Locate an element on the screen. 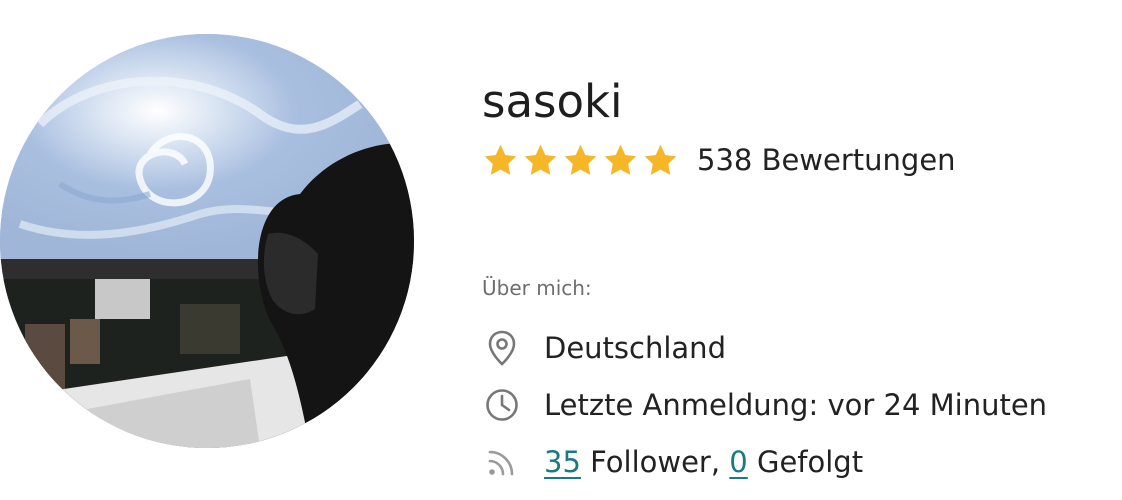 The height and width of the screenshot is (500, 1122). followers-count-link: 35 is located at coordinates (562, 462).